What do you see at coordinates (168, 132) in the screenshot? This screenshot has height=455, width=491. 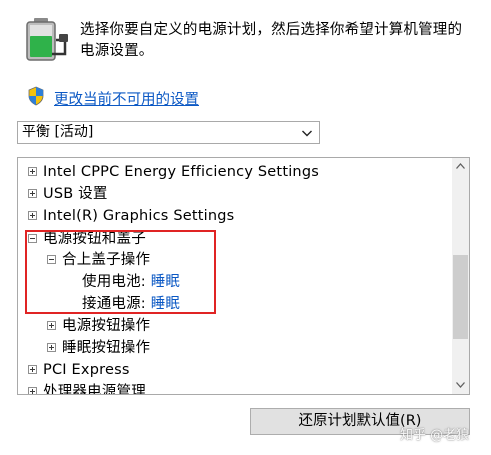 I see `power-plan-select: 平衡 [活动]` at bounding box center [168, 132].